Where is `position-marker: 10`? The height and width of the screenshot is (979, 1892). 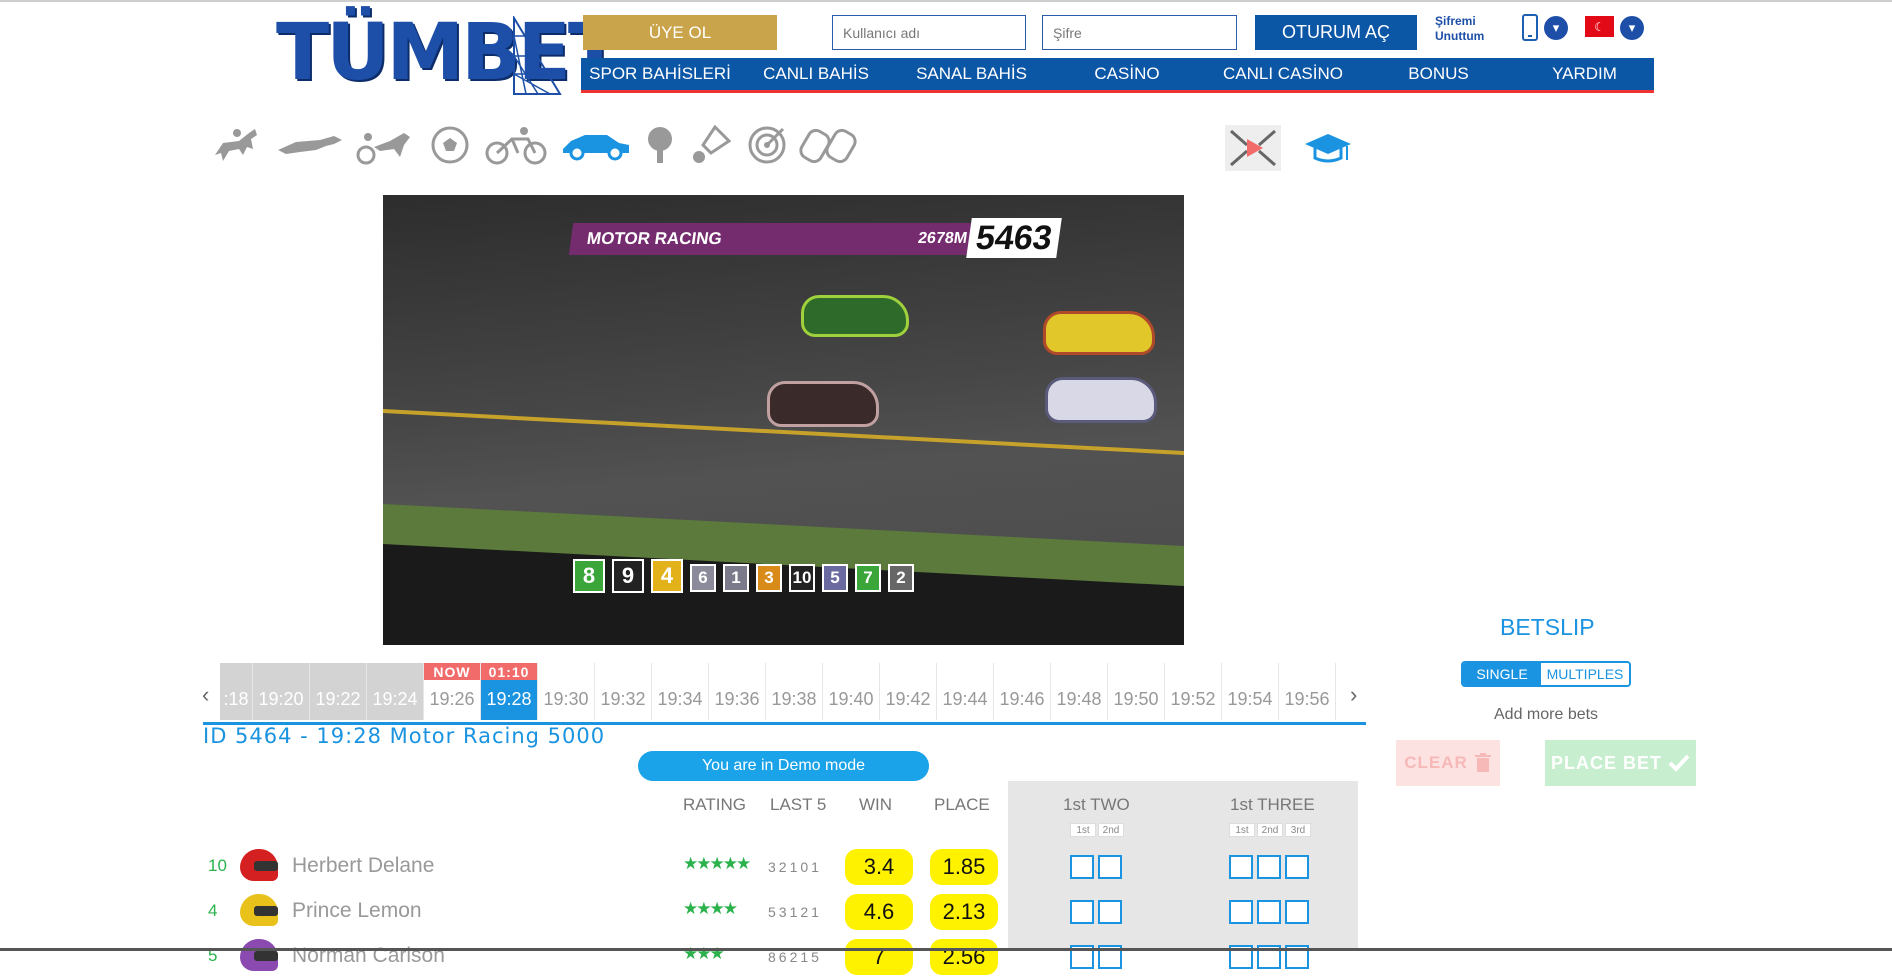 position-marker: 10 is located at coordinates (802, 578).